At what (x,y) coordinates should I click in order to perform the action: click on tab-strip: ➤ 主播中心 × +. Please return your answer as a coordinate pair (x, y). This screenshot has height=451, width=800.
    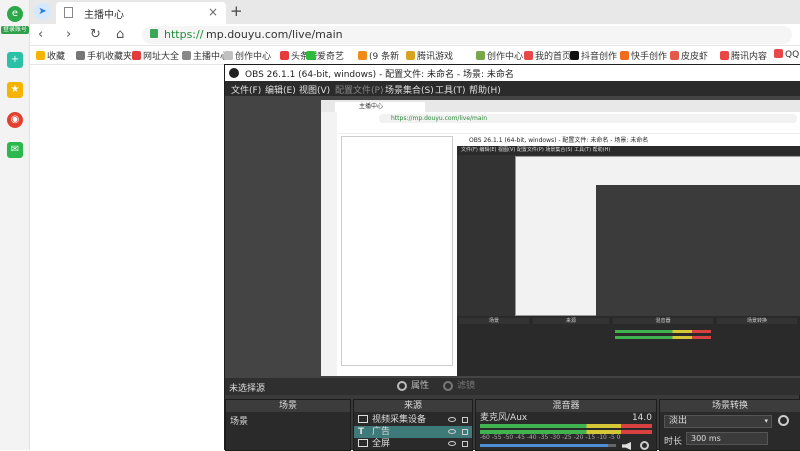
    Looking at the image, I should click on (415, 12).